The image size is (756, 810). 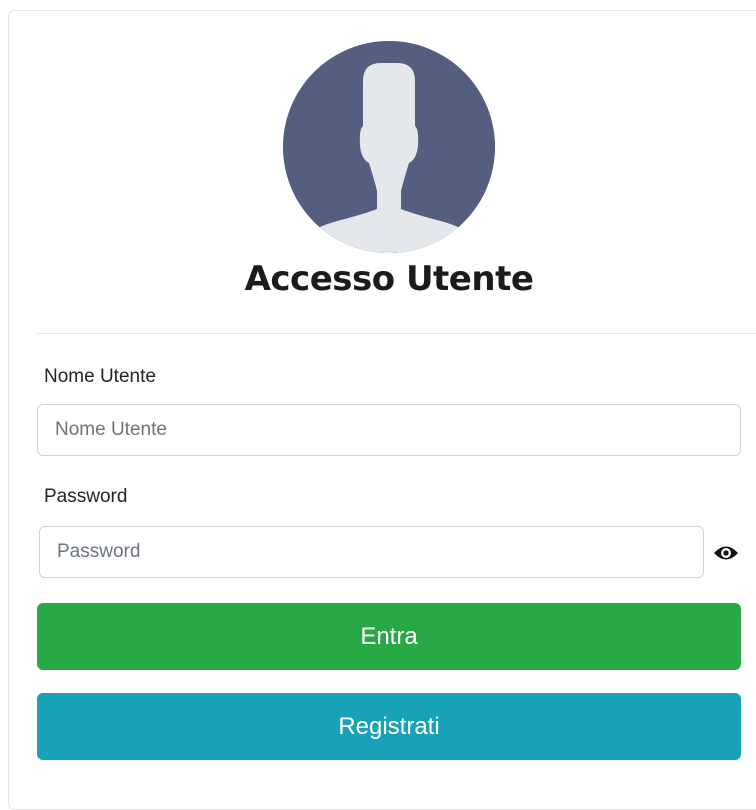 What do you see at coordinates (389, 147) in the screenshot?
I see `user-avatar-icon` at bounding box center [389, 147].